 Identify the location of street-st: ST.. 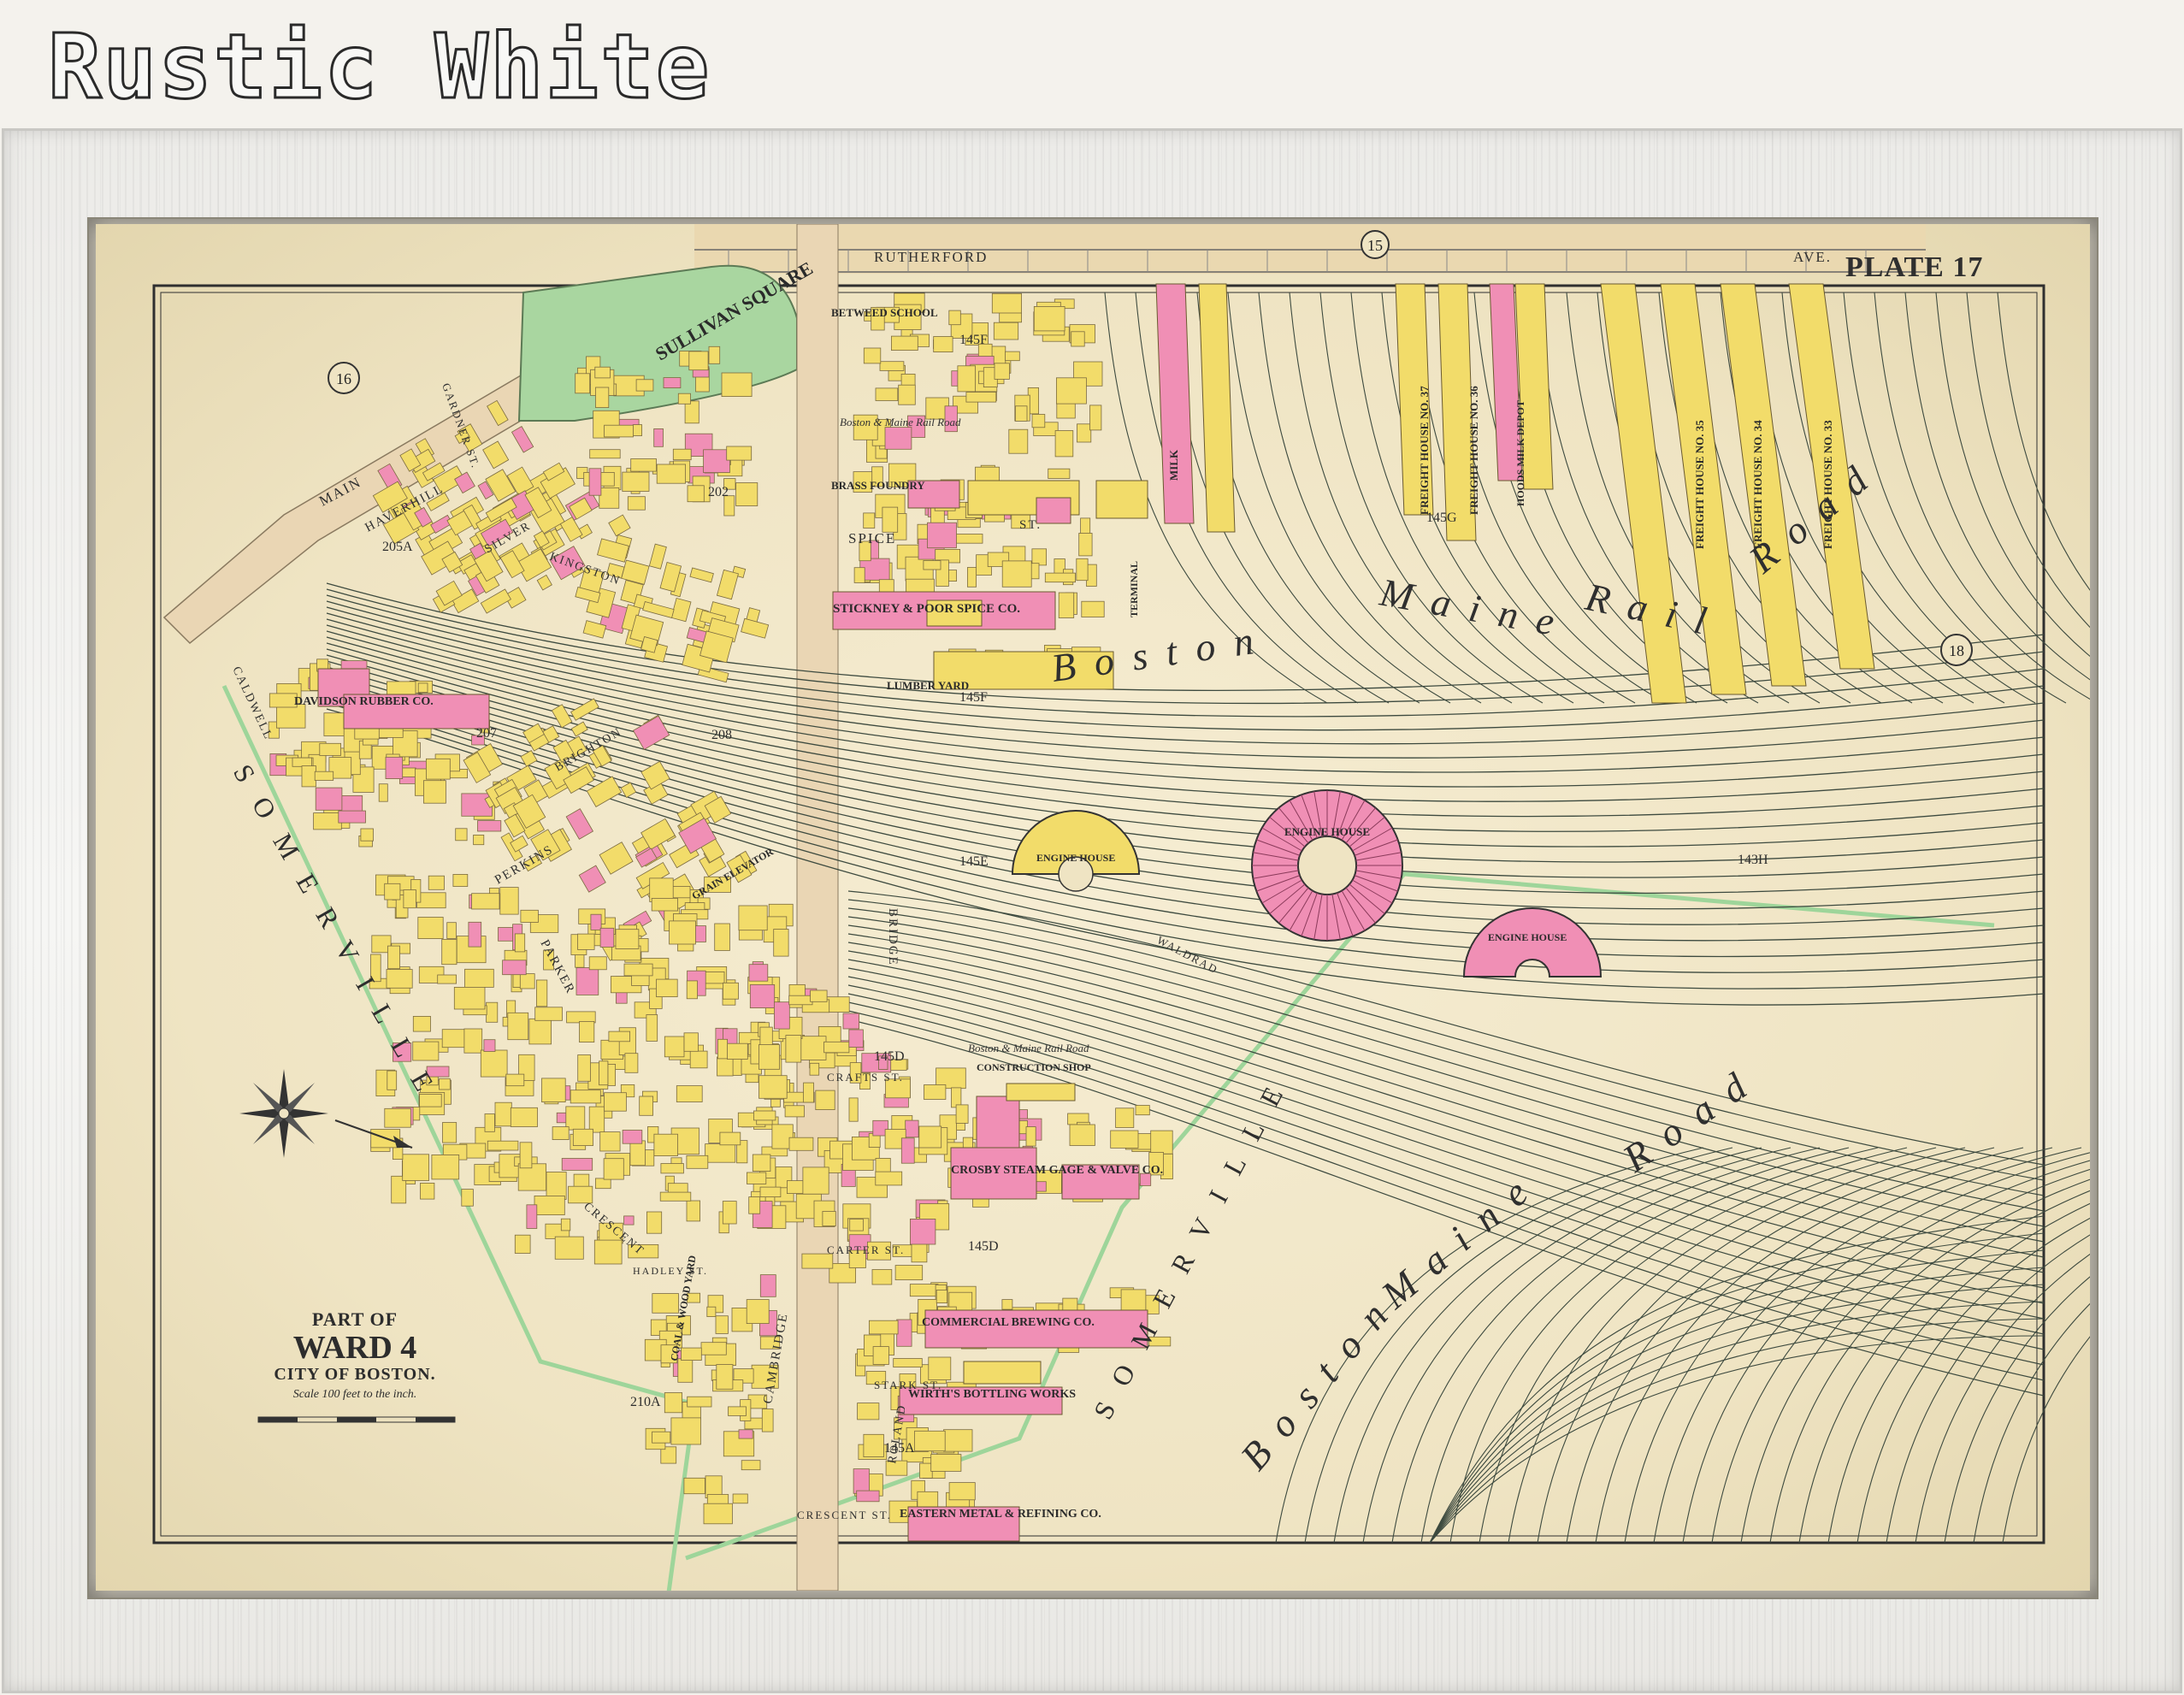
(1030, 525).